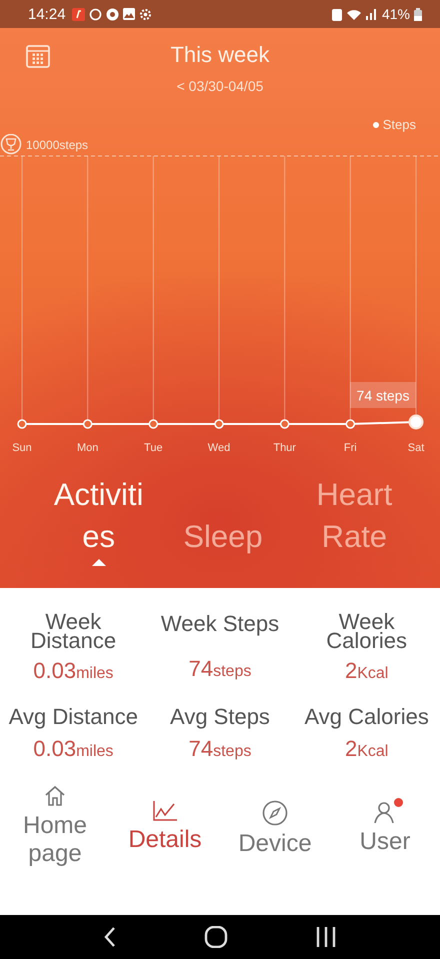 The image size is (440, 959). What do you see at coordinates (55, 796) in the screenshot?
I see `home-icon` at bounding box center [55, 796].